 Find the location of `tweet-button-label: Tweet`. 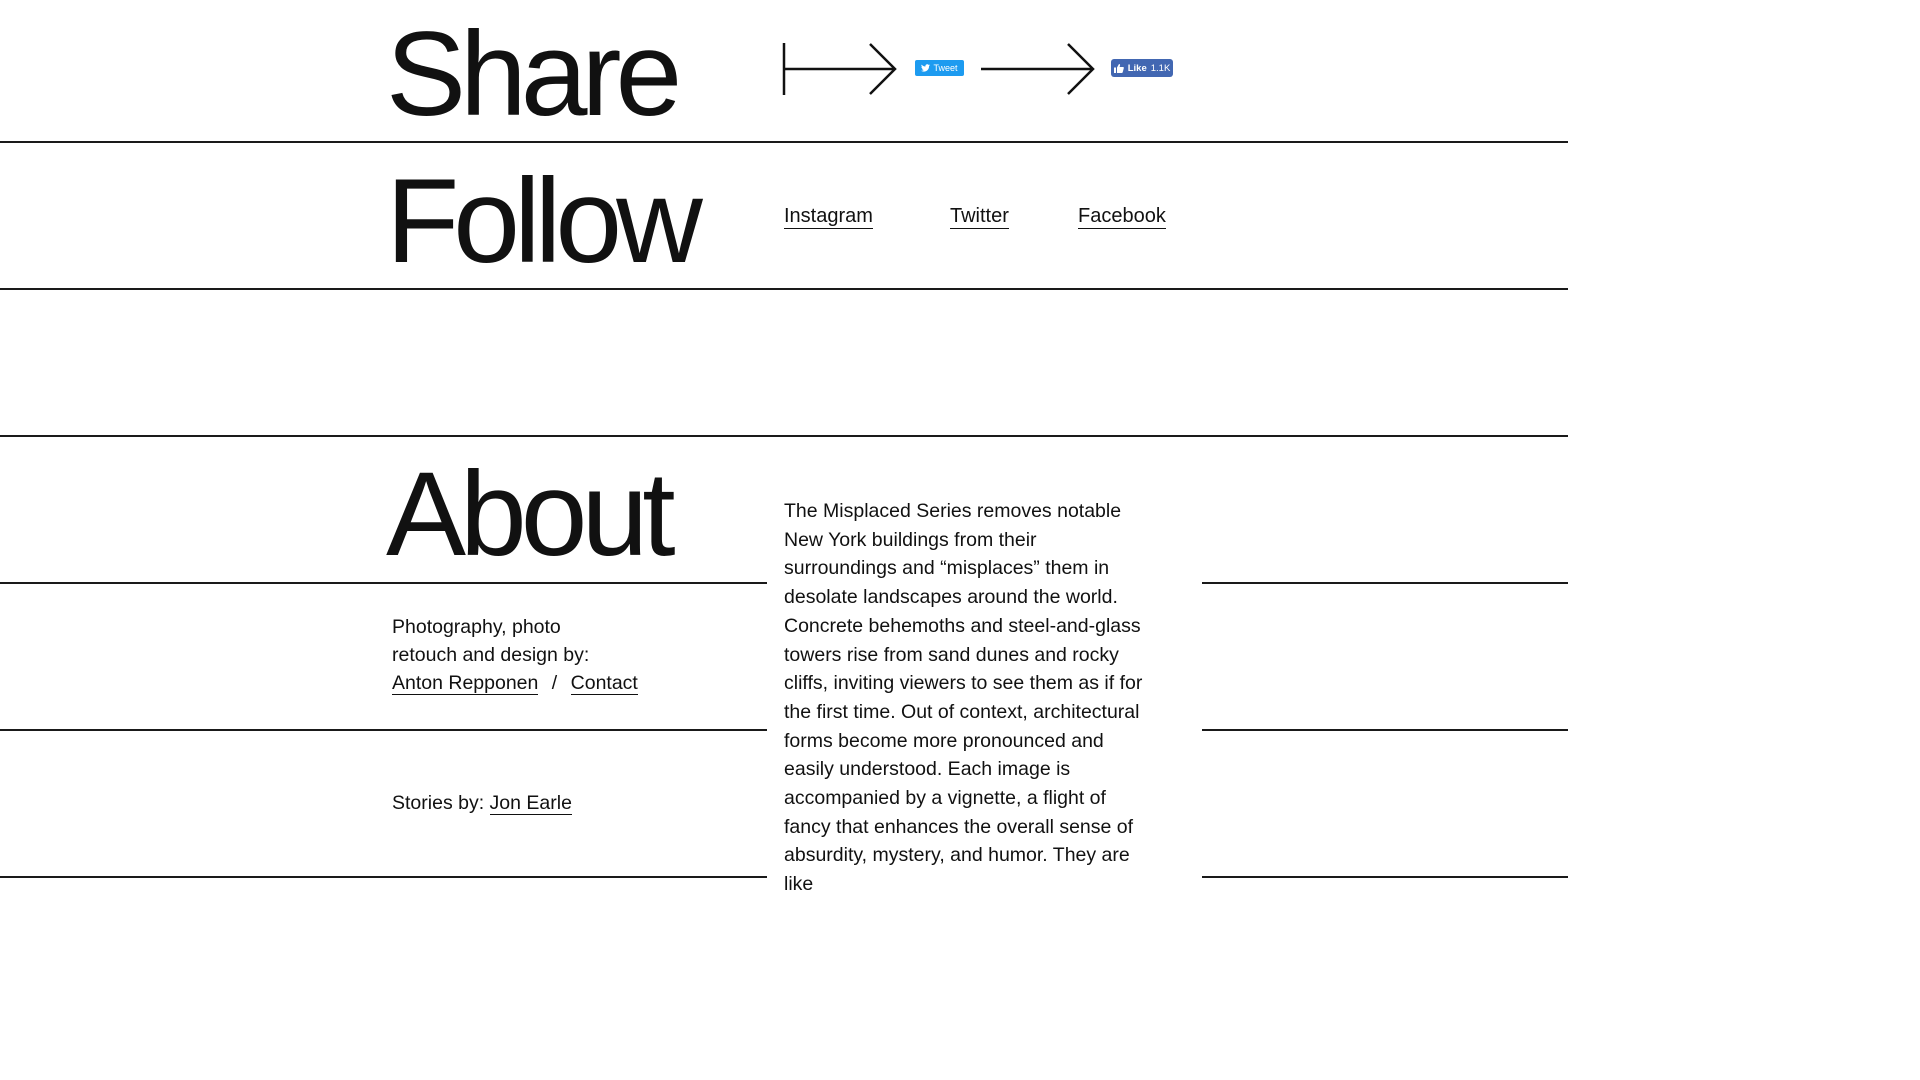

tweet-button-label: Tweet is located at coordinates (945, 68).